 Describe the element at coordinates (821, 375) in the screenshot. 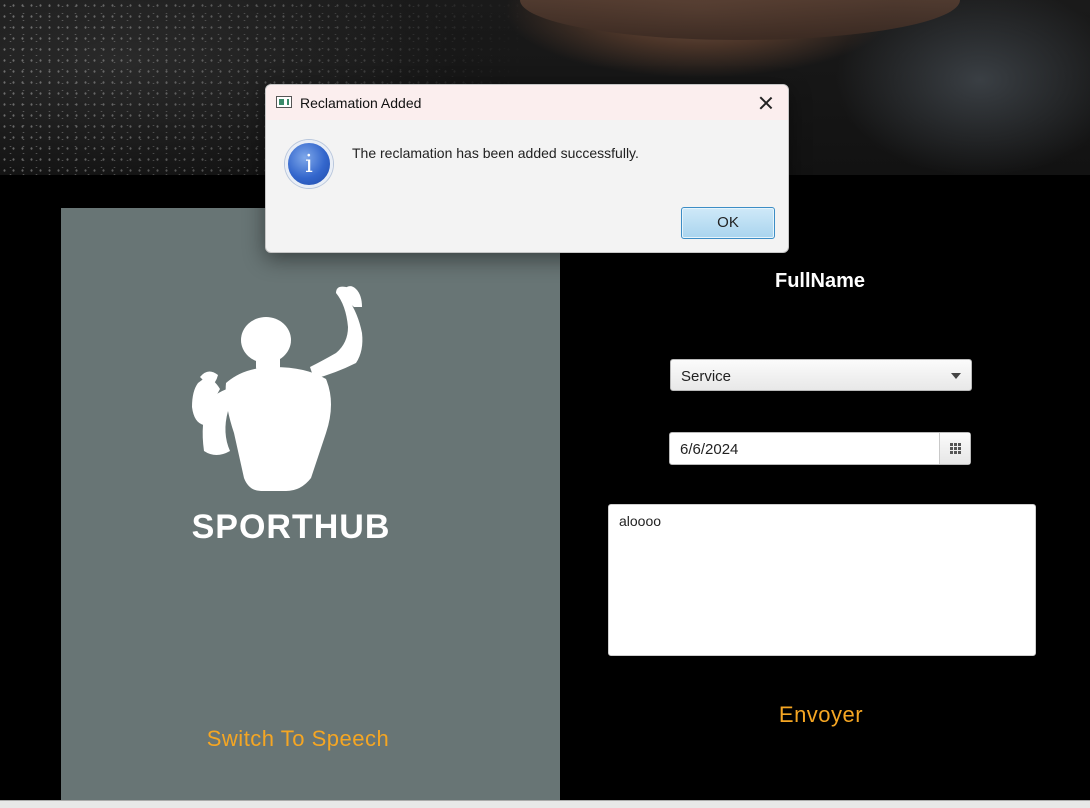

I see `service-select: Service` at that location.